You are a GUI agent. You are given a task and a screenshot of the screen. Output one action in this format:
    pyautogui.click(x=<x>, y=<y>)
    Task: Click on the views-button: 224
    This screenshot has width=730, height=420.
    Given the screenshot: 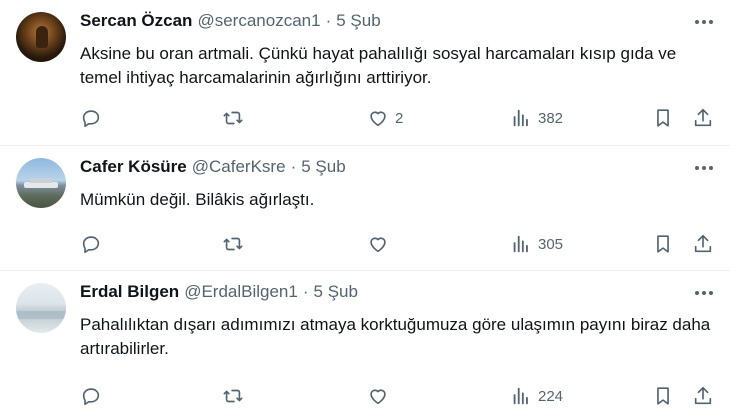 What is the action you would take?
    pyautogui.click(x=536, y=396)
    